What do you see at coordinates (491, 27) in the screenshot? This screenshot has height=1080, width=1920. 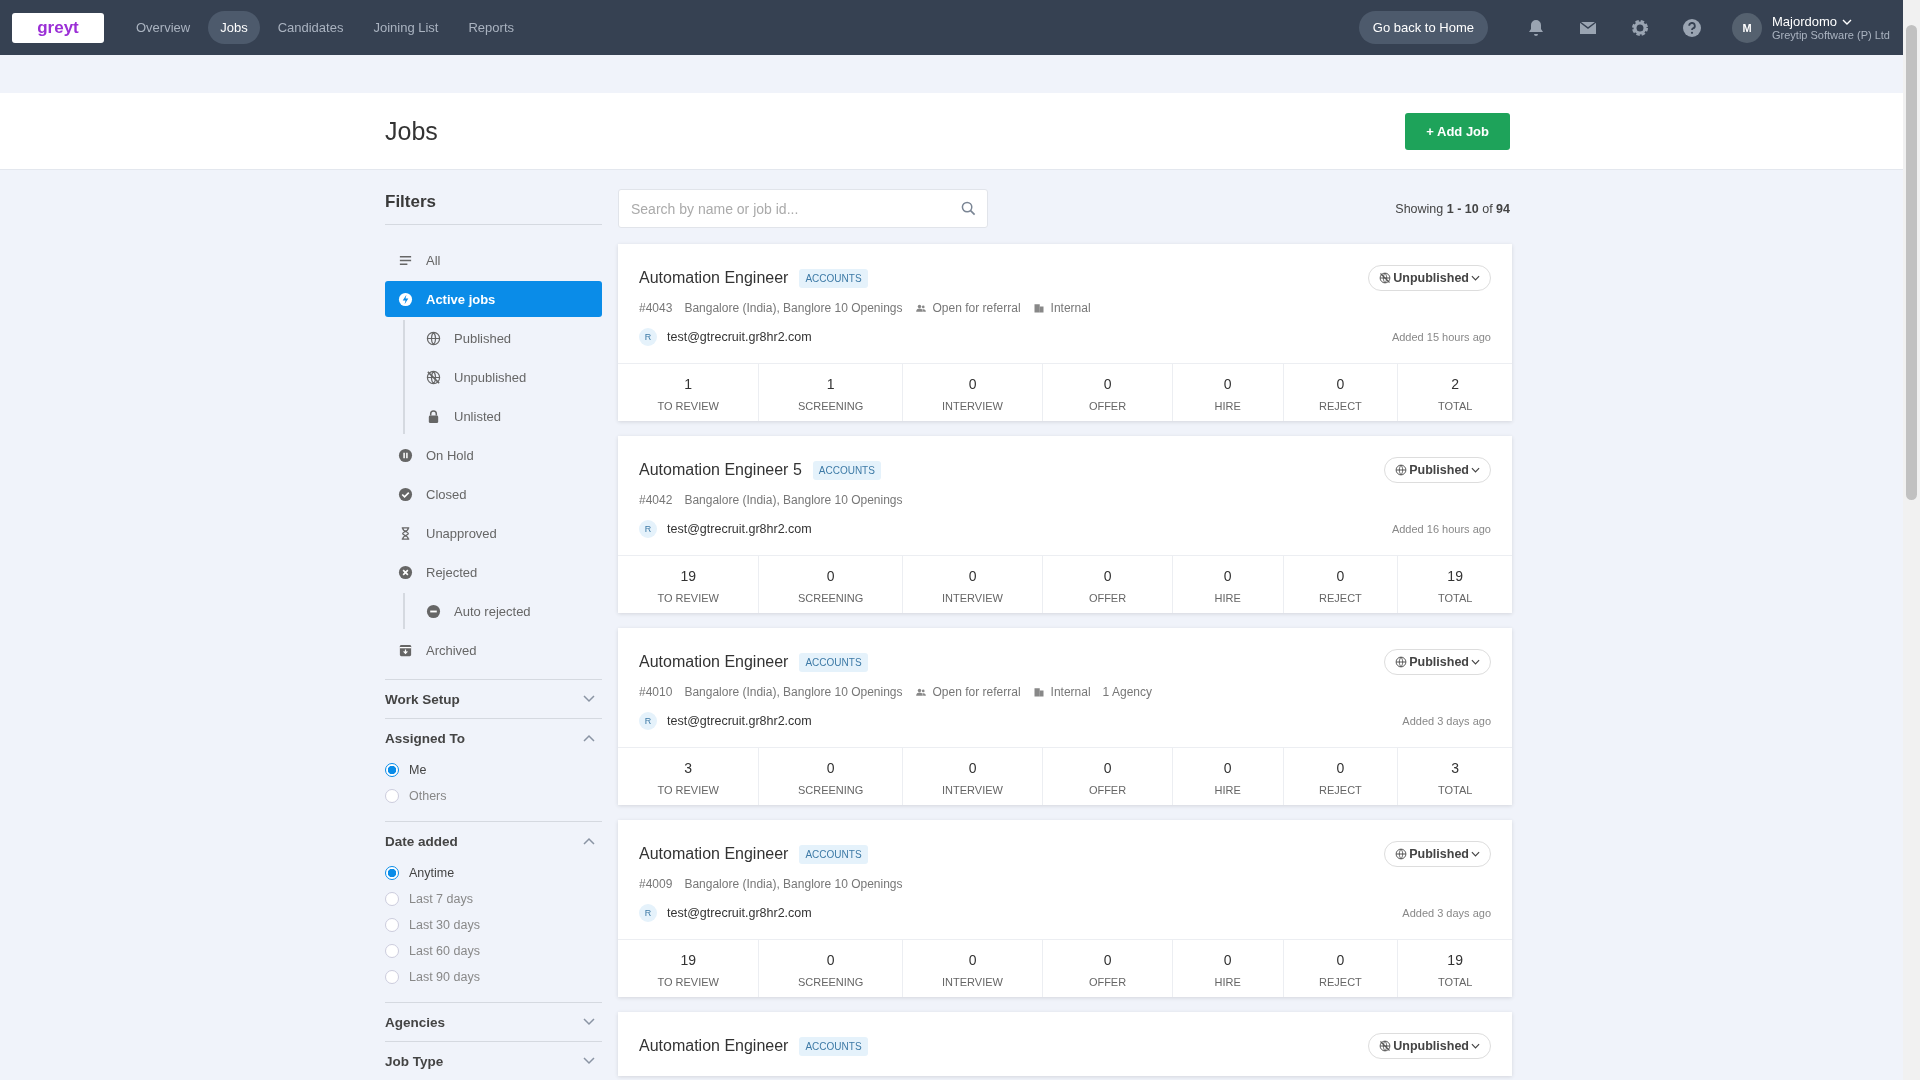 I see `nav-tab: Reports` at bounding box center [491, 27].